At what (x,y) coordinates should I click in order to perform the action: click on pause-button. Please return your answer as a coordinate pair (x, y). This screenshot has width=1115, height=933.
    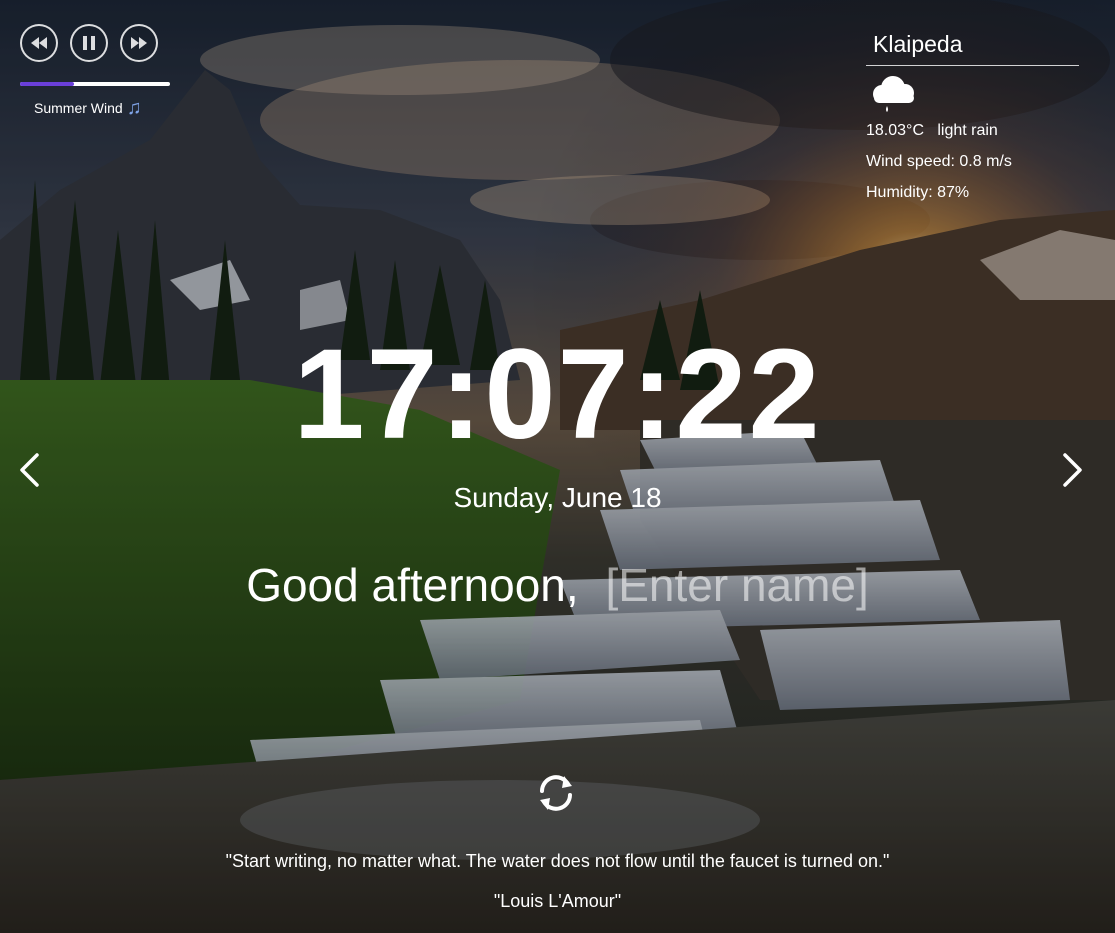
    Looking at the image, I should click on (89, 43).